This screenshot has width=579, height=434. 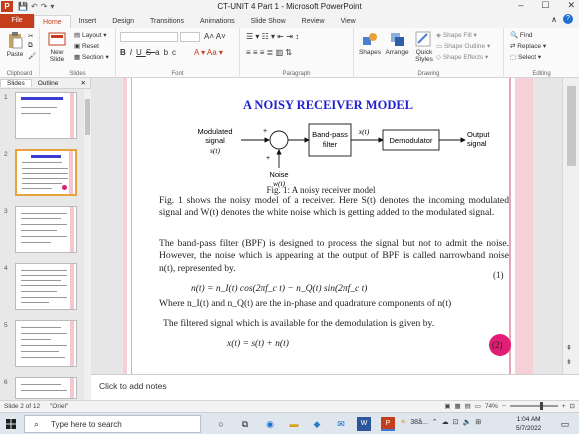 What do you see at coordinates (123, 21) in the screenshot?
I see `tab-design: Design` at bounding box center [123, 21].